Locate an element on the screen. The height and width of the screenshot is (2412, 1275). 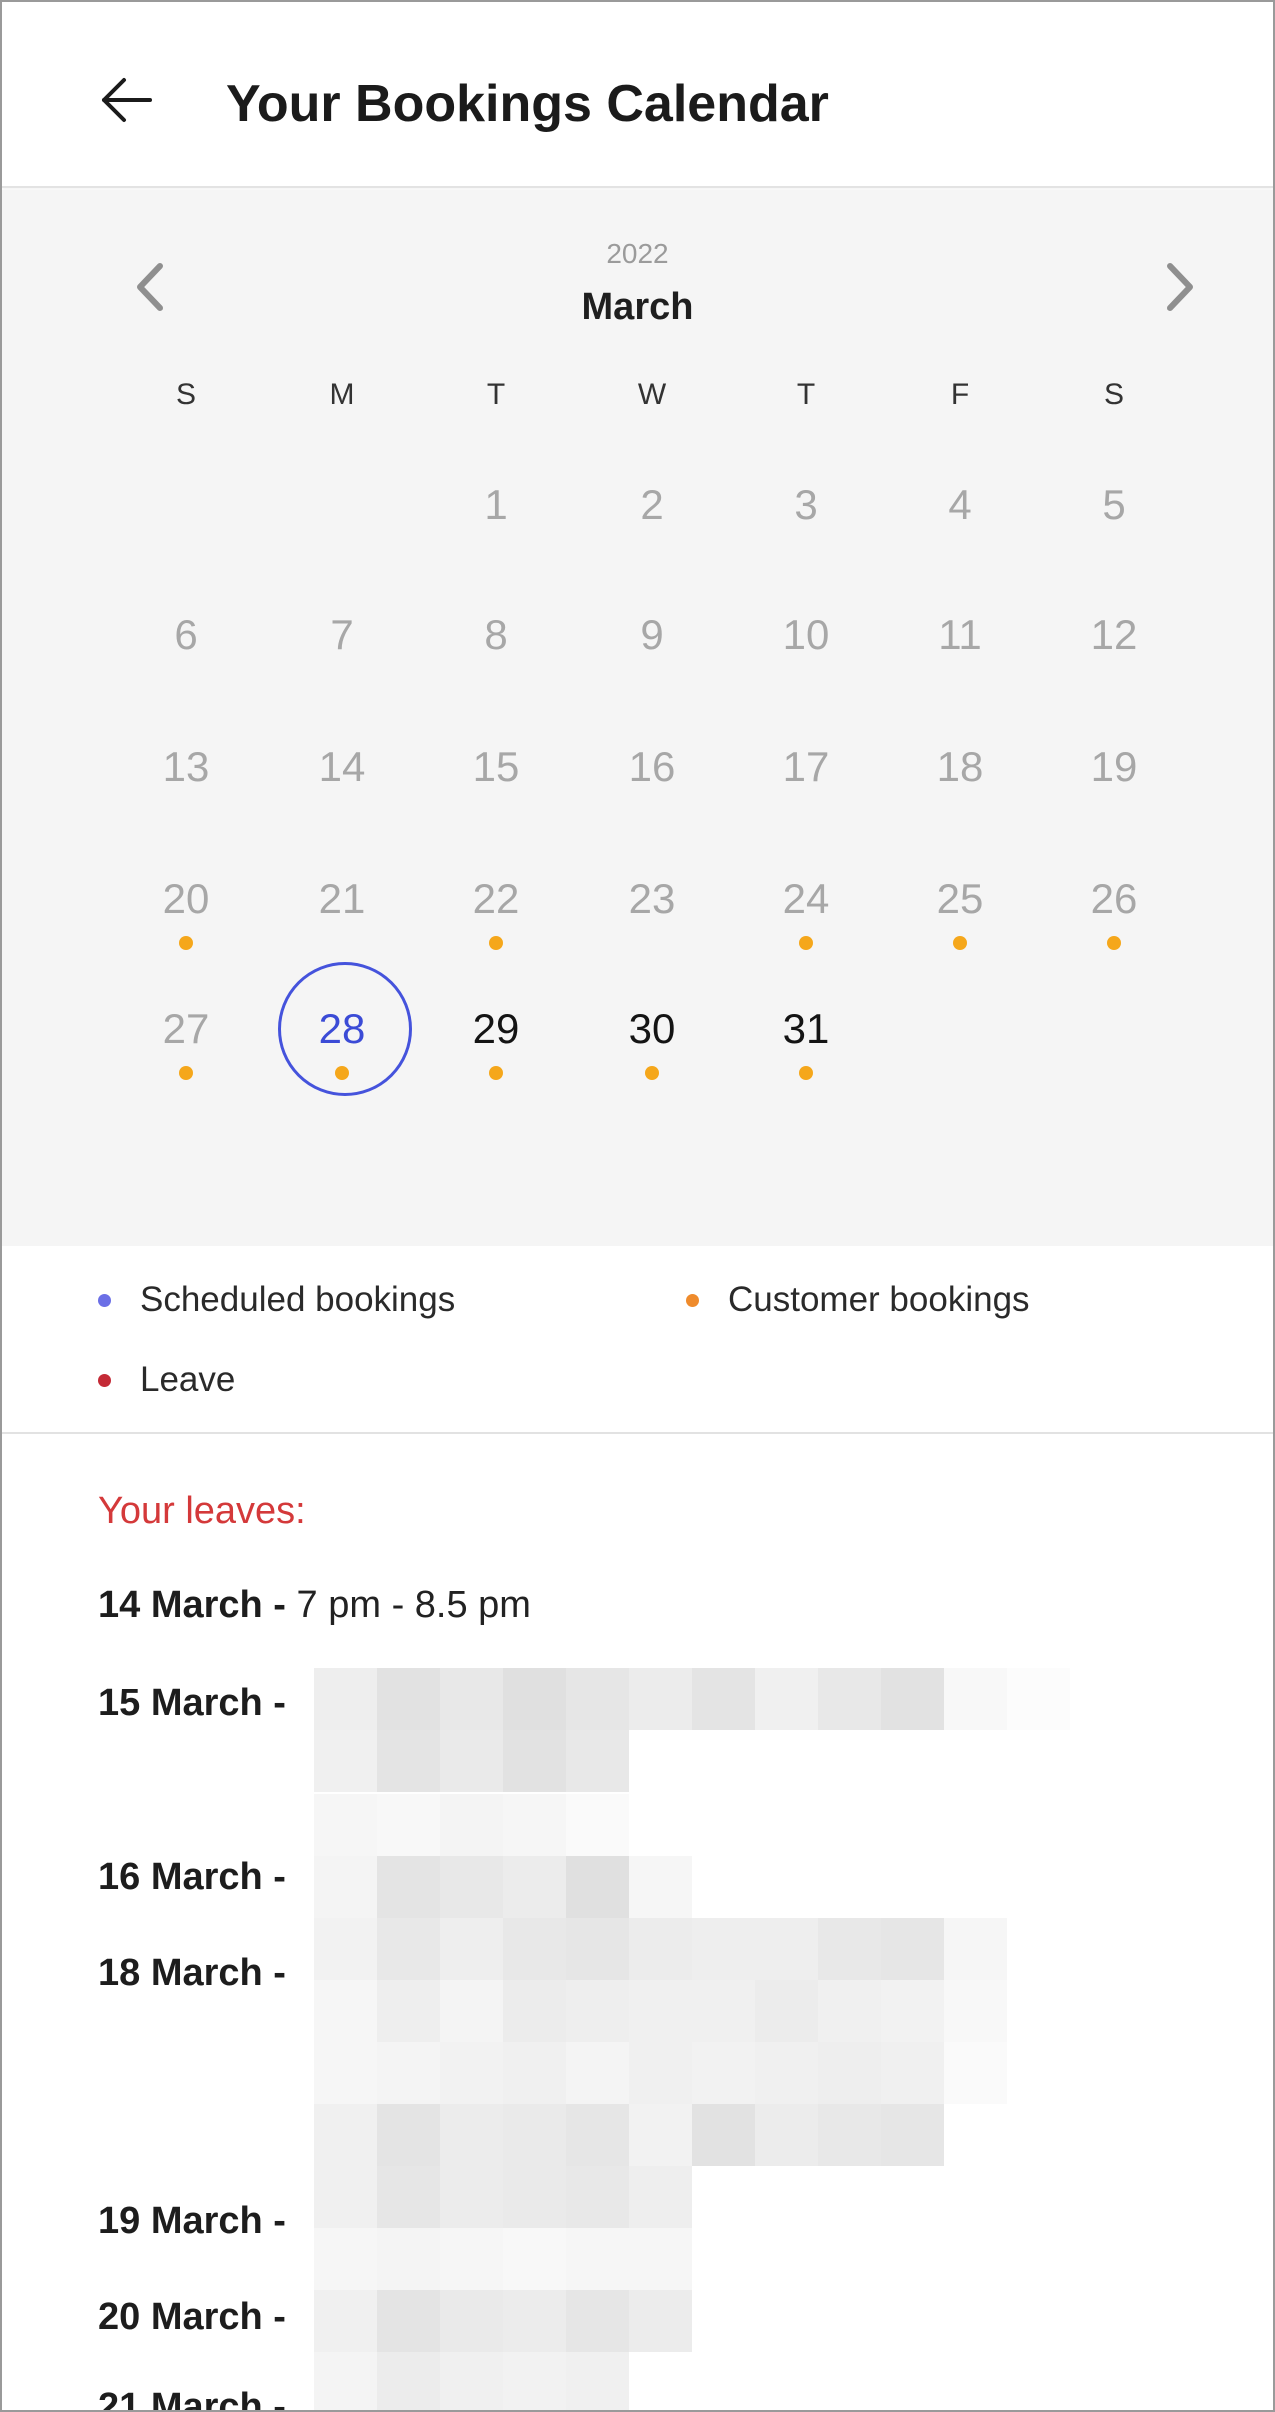
customer-bookings-dot is located at coordinates (692, 1300).